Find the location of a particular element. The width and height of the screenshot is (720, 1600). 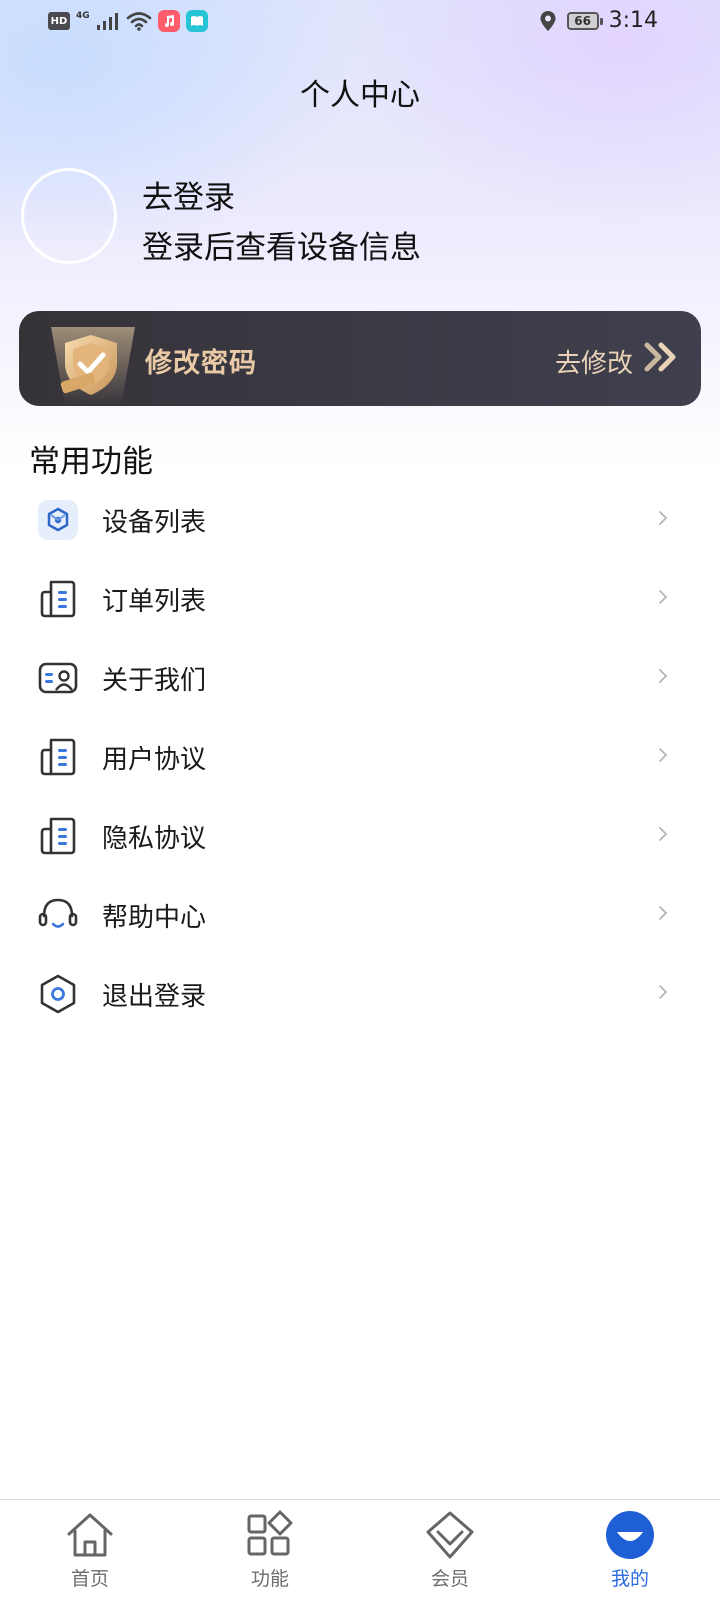

tab-mine: 我的 is located at coordinates (630, 1550).